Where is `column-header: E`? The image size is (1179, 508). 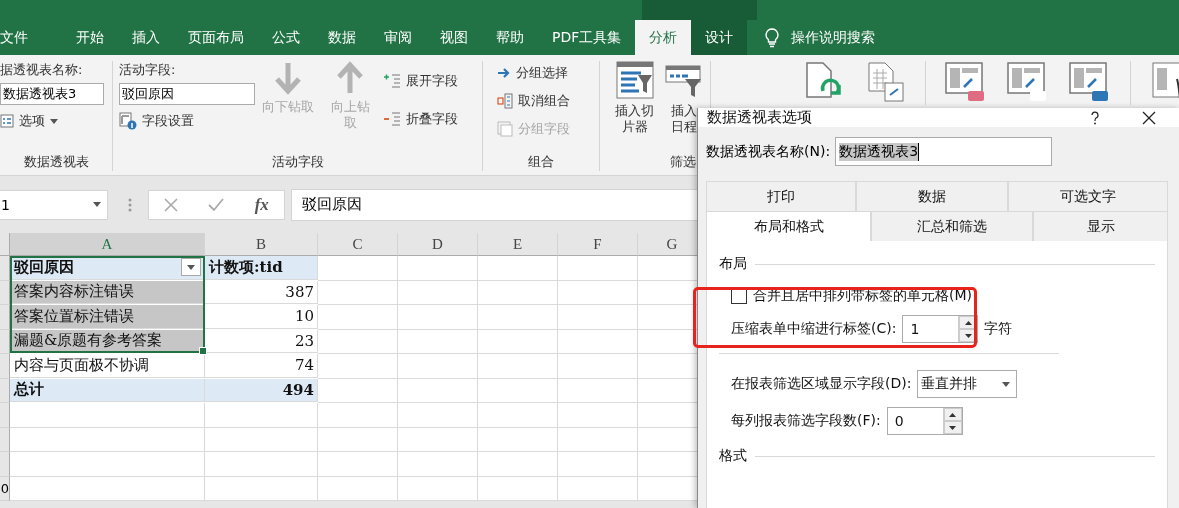 column-header: E is located at coordinates (518, 244).